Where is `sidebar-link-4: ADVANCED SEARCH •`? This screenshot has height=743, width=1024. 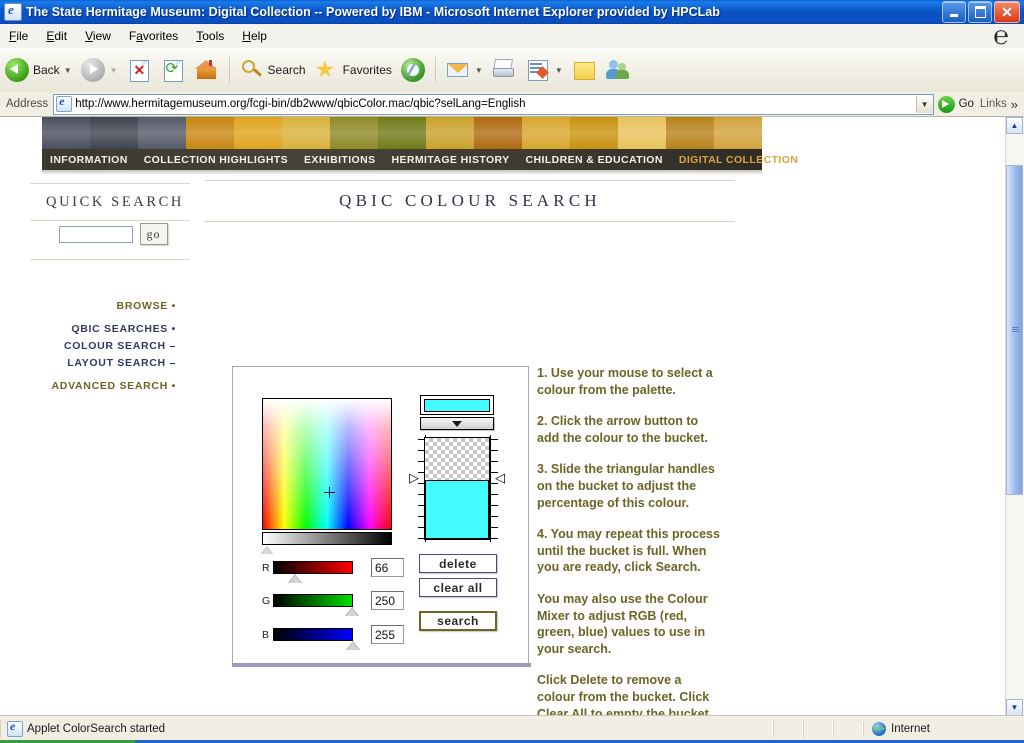
sidebar-link-4: ADVANCED SEARCH • is located at coordinates (103, 386).